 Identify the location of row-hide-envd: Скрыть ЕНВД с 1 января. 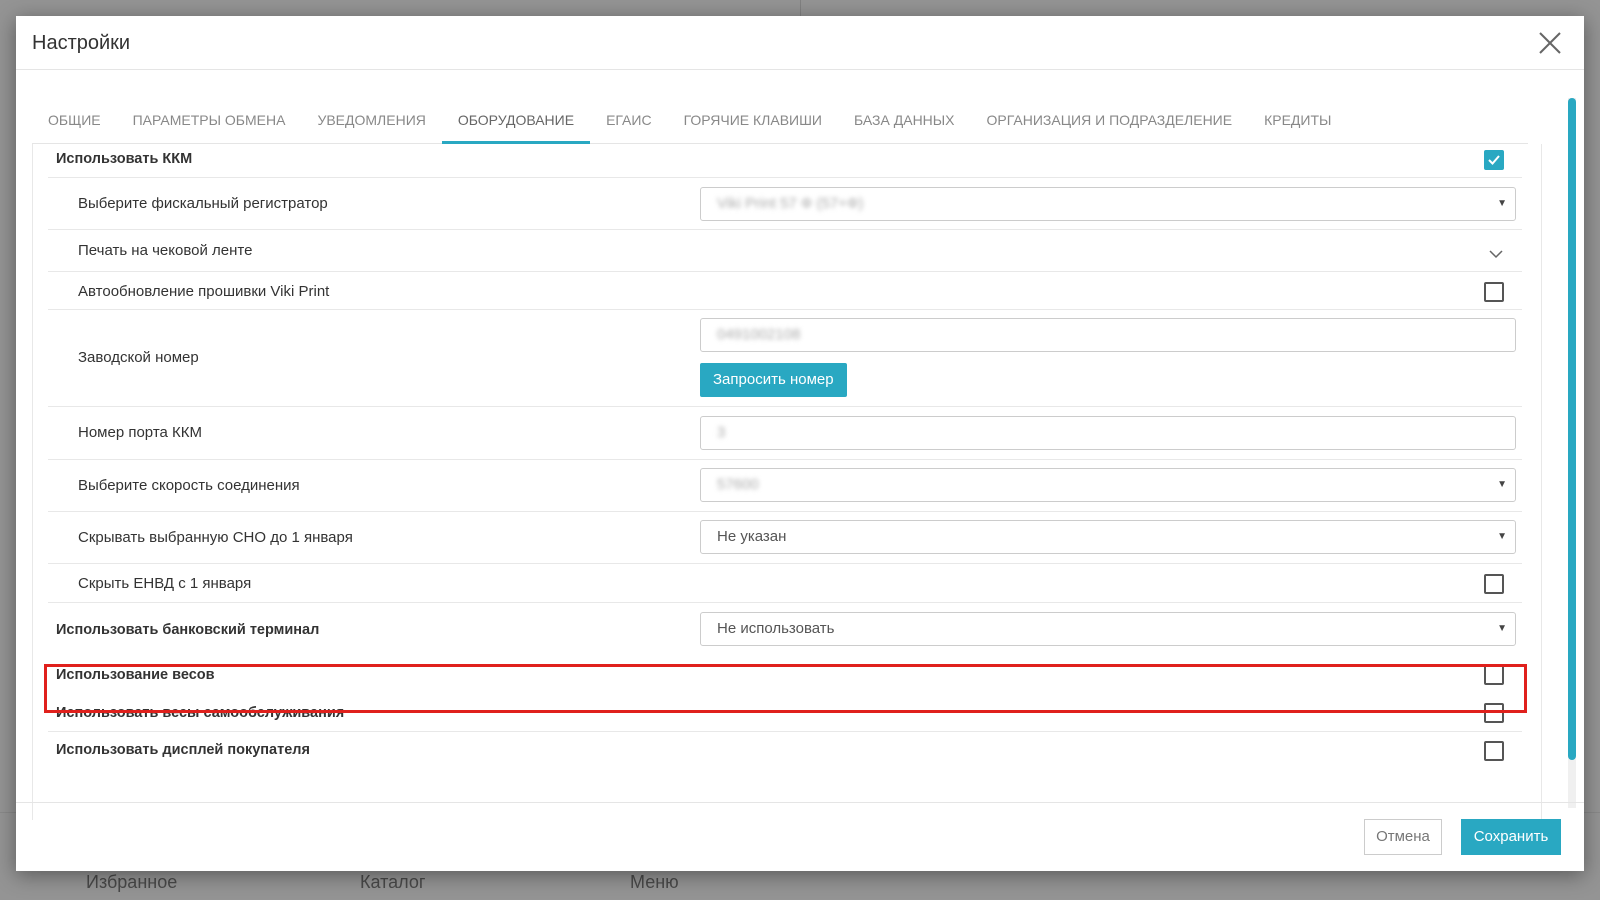
(785, 583).